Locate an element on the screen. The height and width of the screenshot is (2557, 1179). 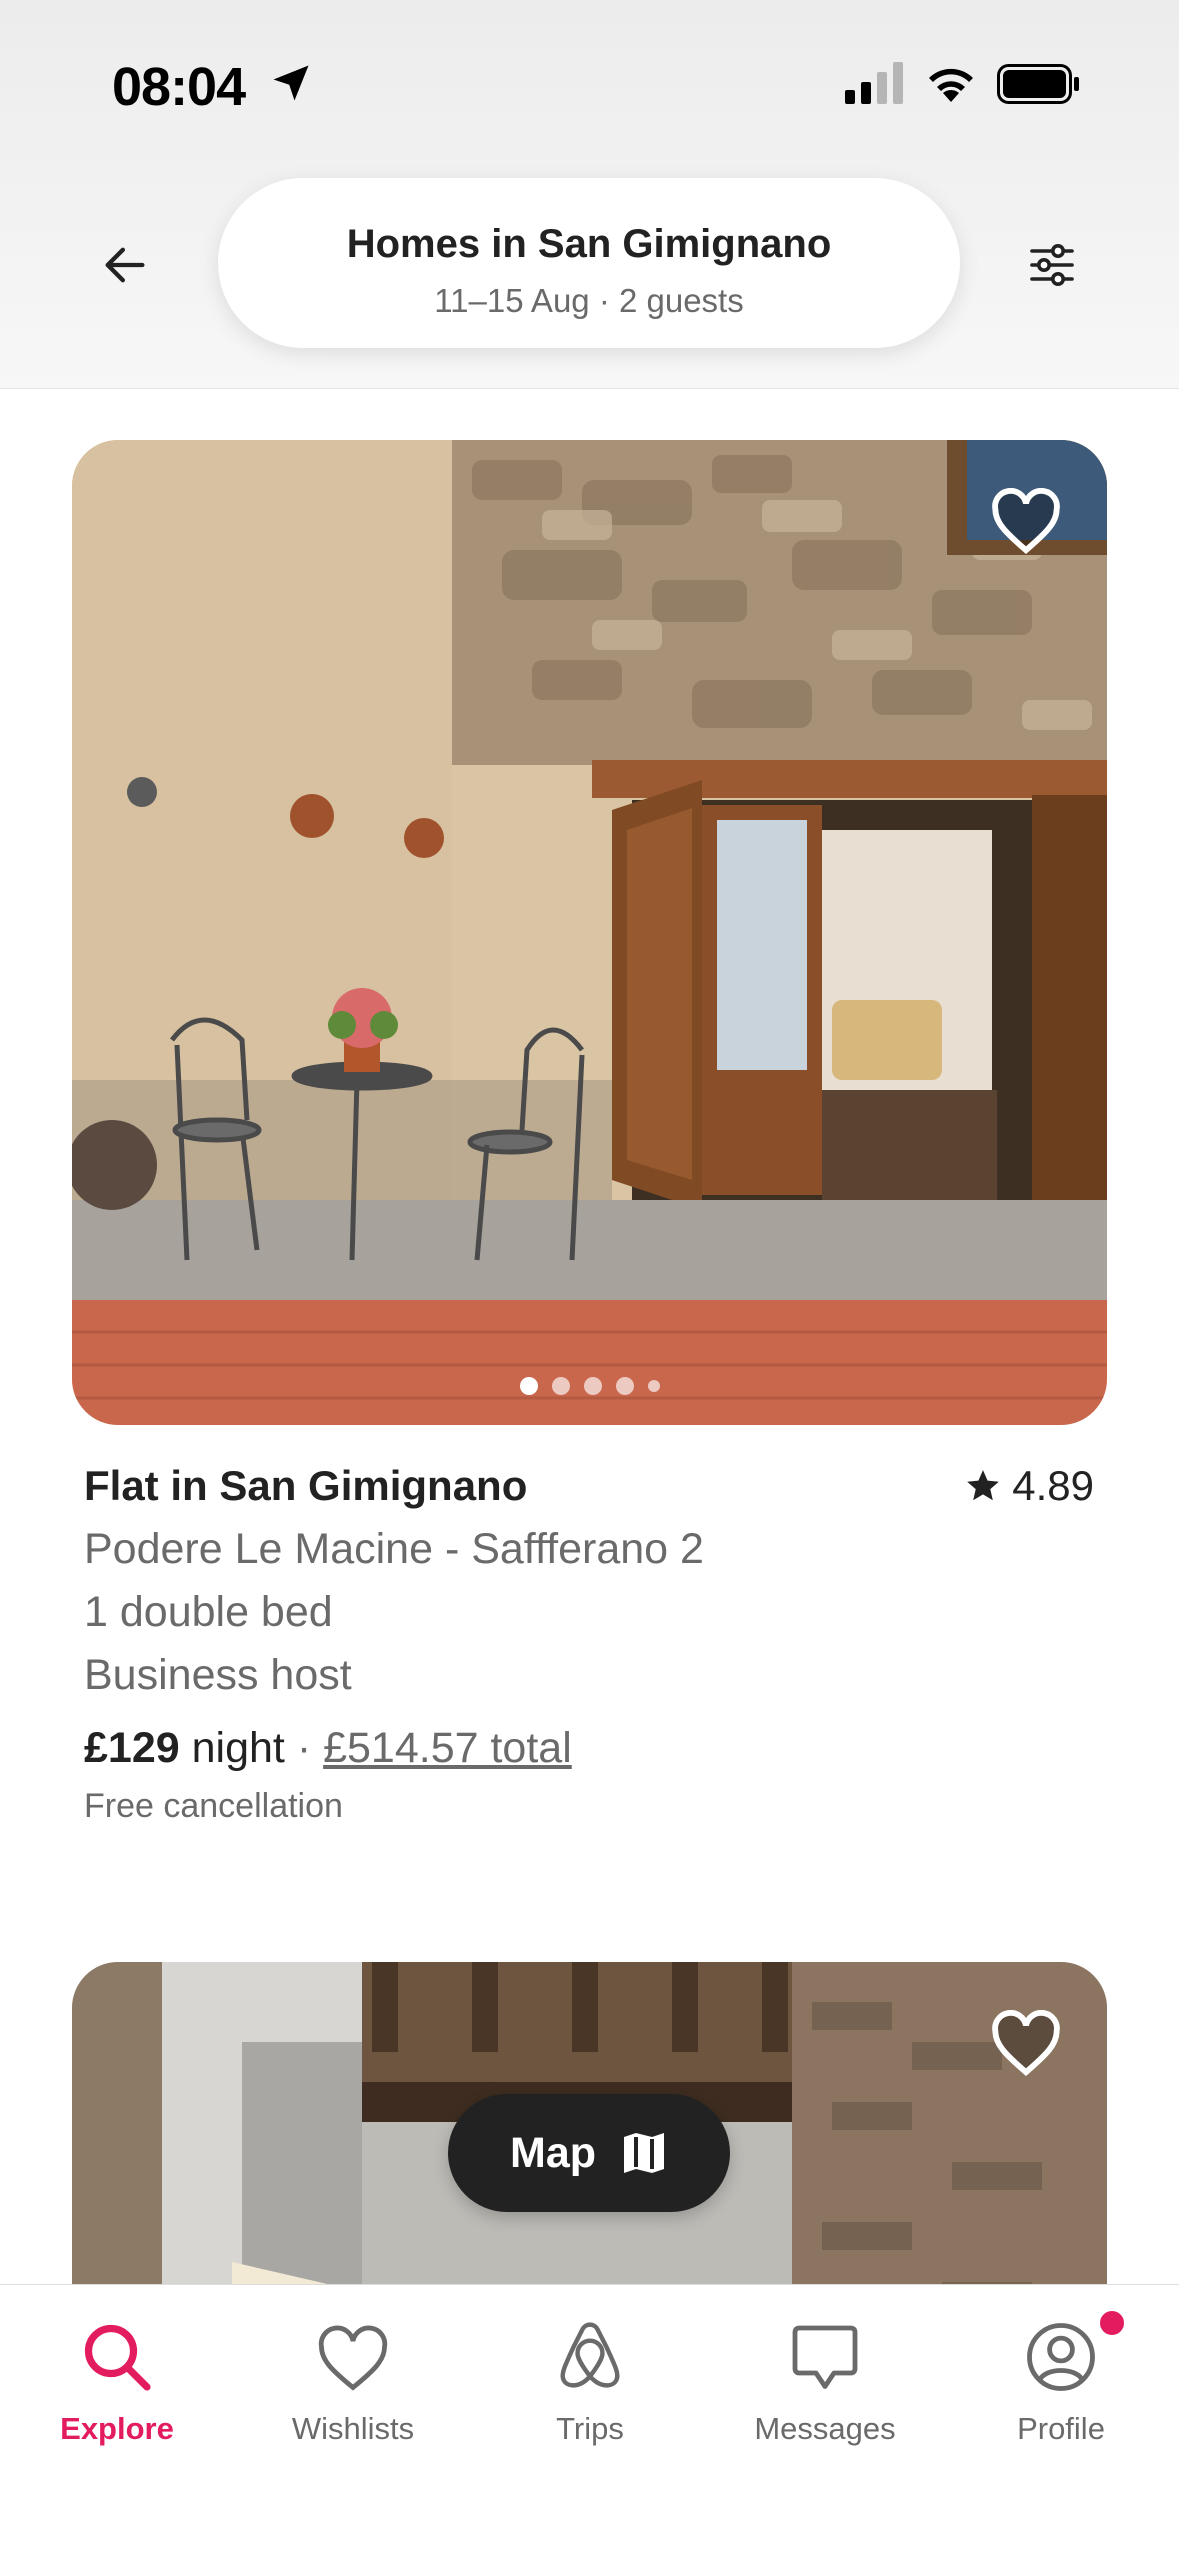
listing-title: Flat in San Gimignano is located at coordinates (306, 1485).